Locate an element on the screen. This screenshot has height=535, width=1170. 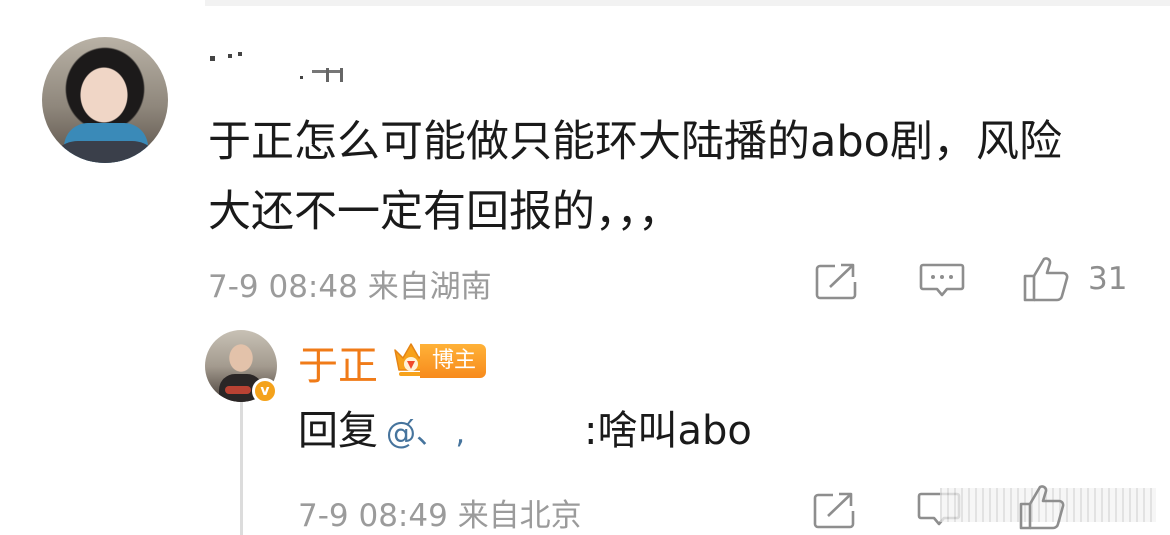
reply-time: 7-9 08:49 is located at coordinates (373, 516).